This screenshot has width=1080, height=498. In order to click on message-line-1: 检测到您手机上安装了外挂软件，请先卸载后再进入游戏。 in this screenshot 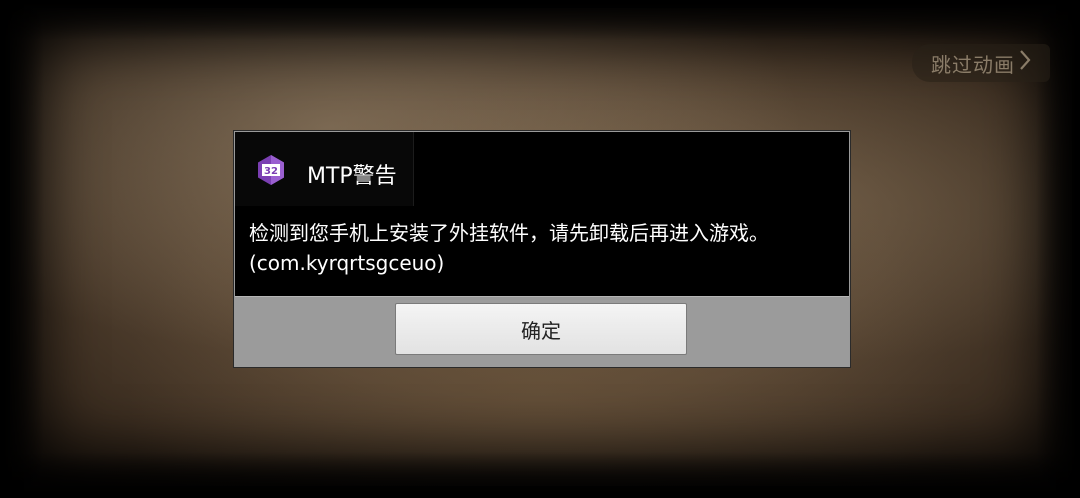, I will do `click(509, 233)`.